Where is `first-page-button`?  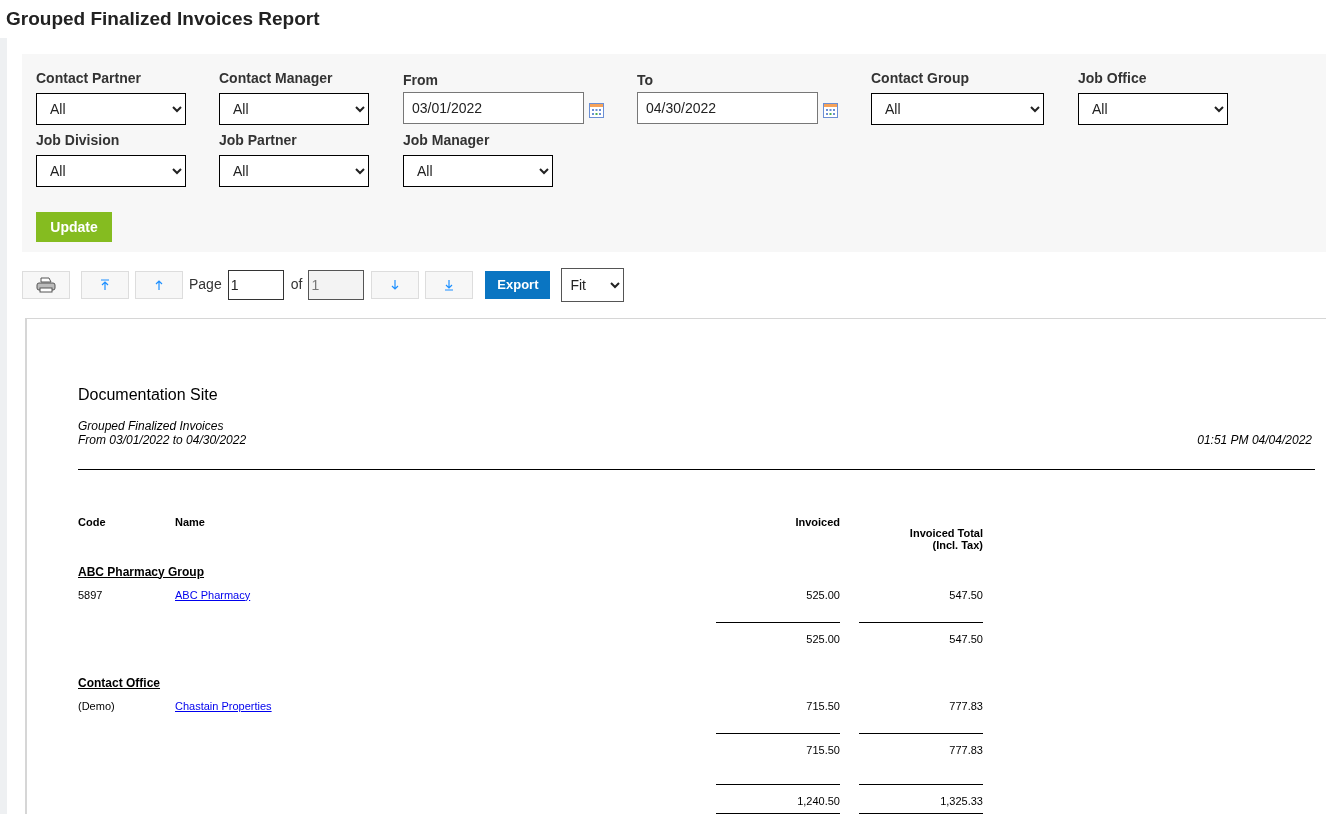
first-page-button is located at coordinates (105, 284).